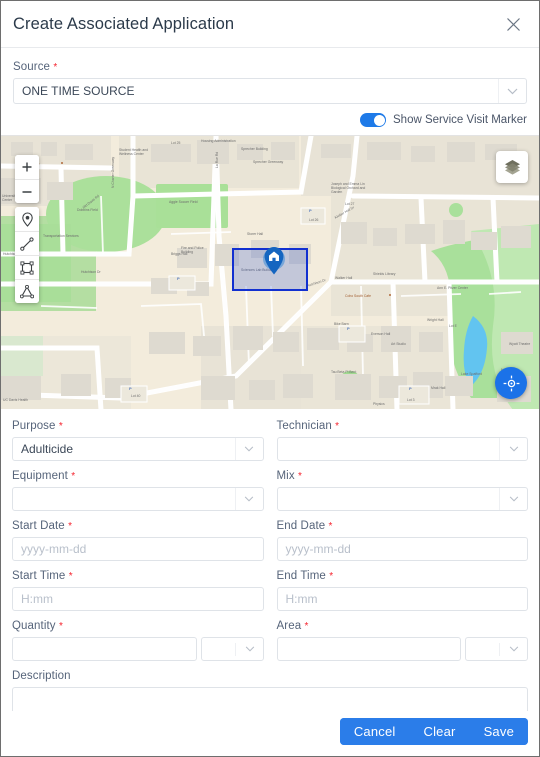 Image resolution: width=540 pixels, height=757 pixels. I want to click on field-description: Description, so click(270, 690).